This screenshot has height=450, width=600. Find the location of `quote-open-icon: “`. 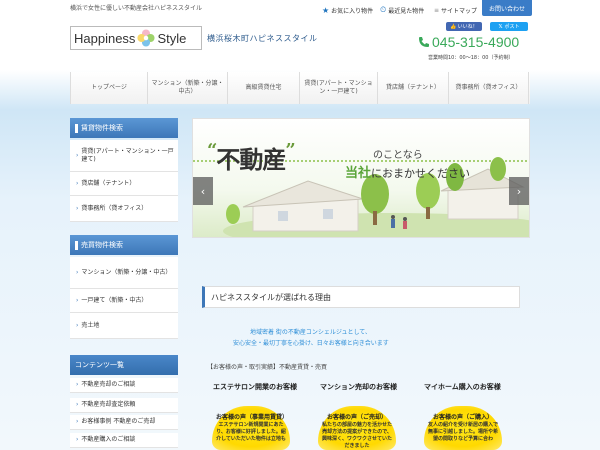

quote-open-icon: “ is located at coordinates (212, 150).